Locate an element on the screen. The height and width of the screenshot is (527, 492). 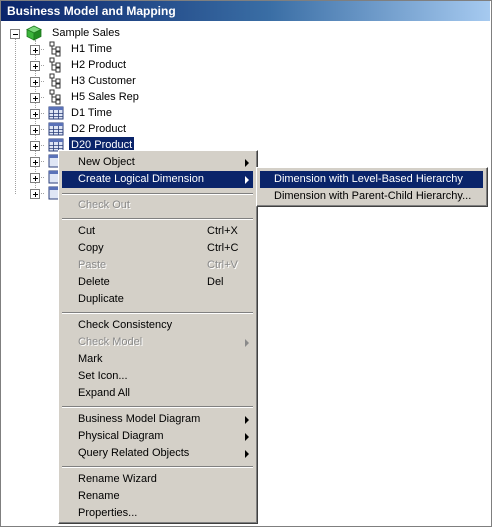
menu-item-duplicate: Duplicate is located at coordinates (157, 299).